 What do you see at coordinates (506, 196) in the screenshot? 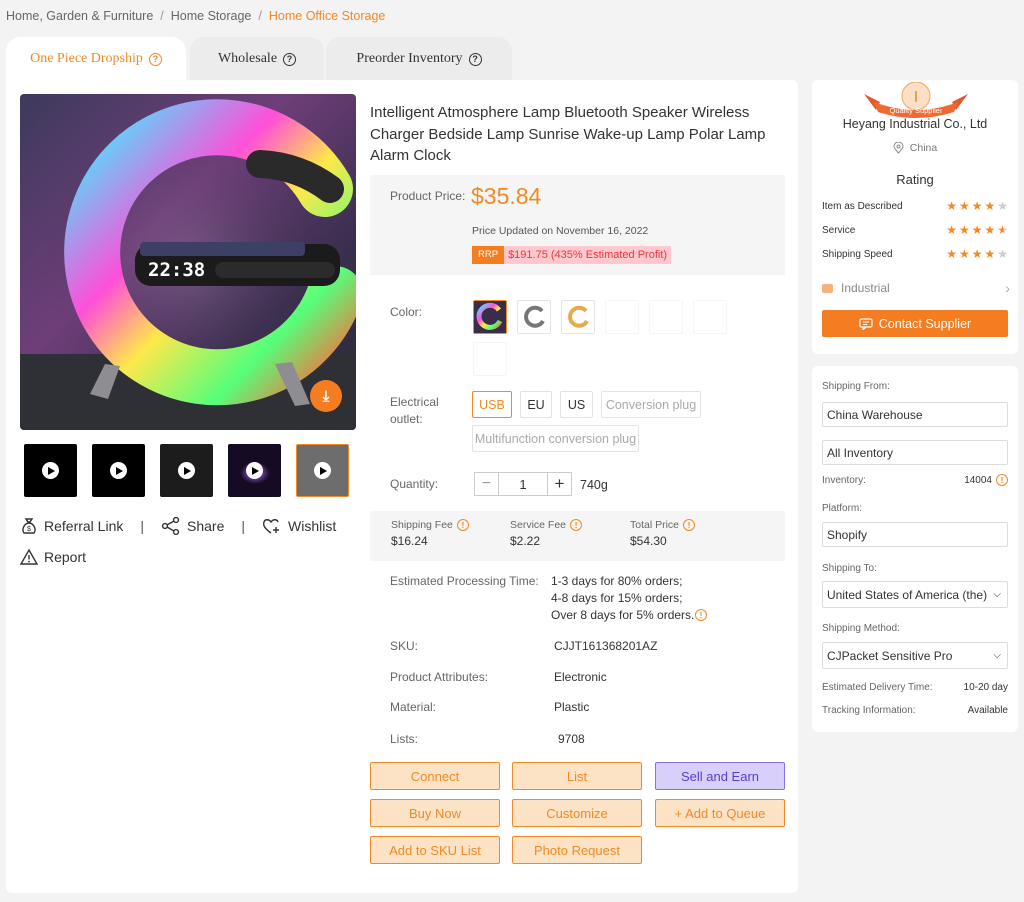
I see `product-price: $35.84` at bounding box center [506, 196].